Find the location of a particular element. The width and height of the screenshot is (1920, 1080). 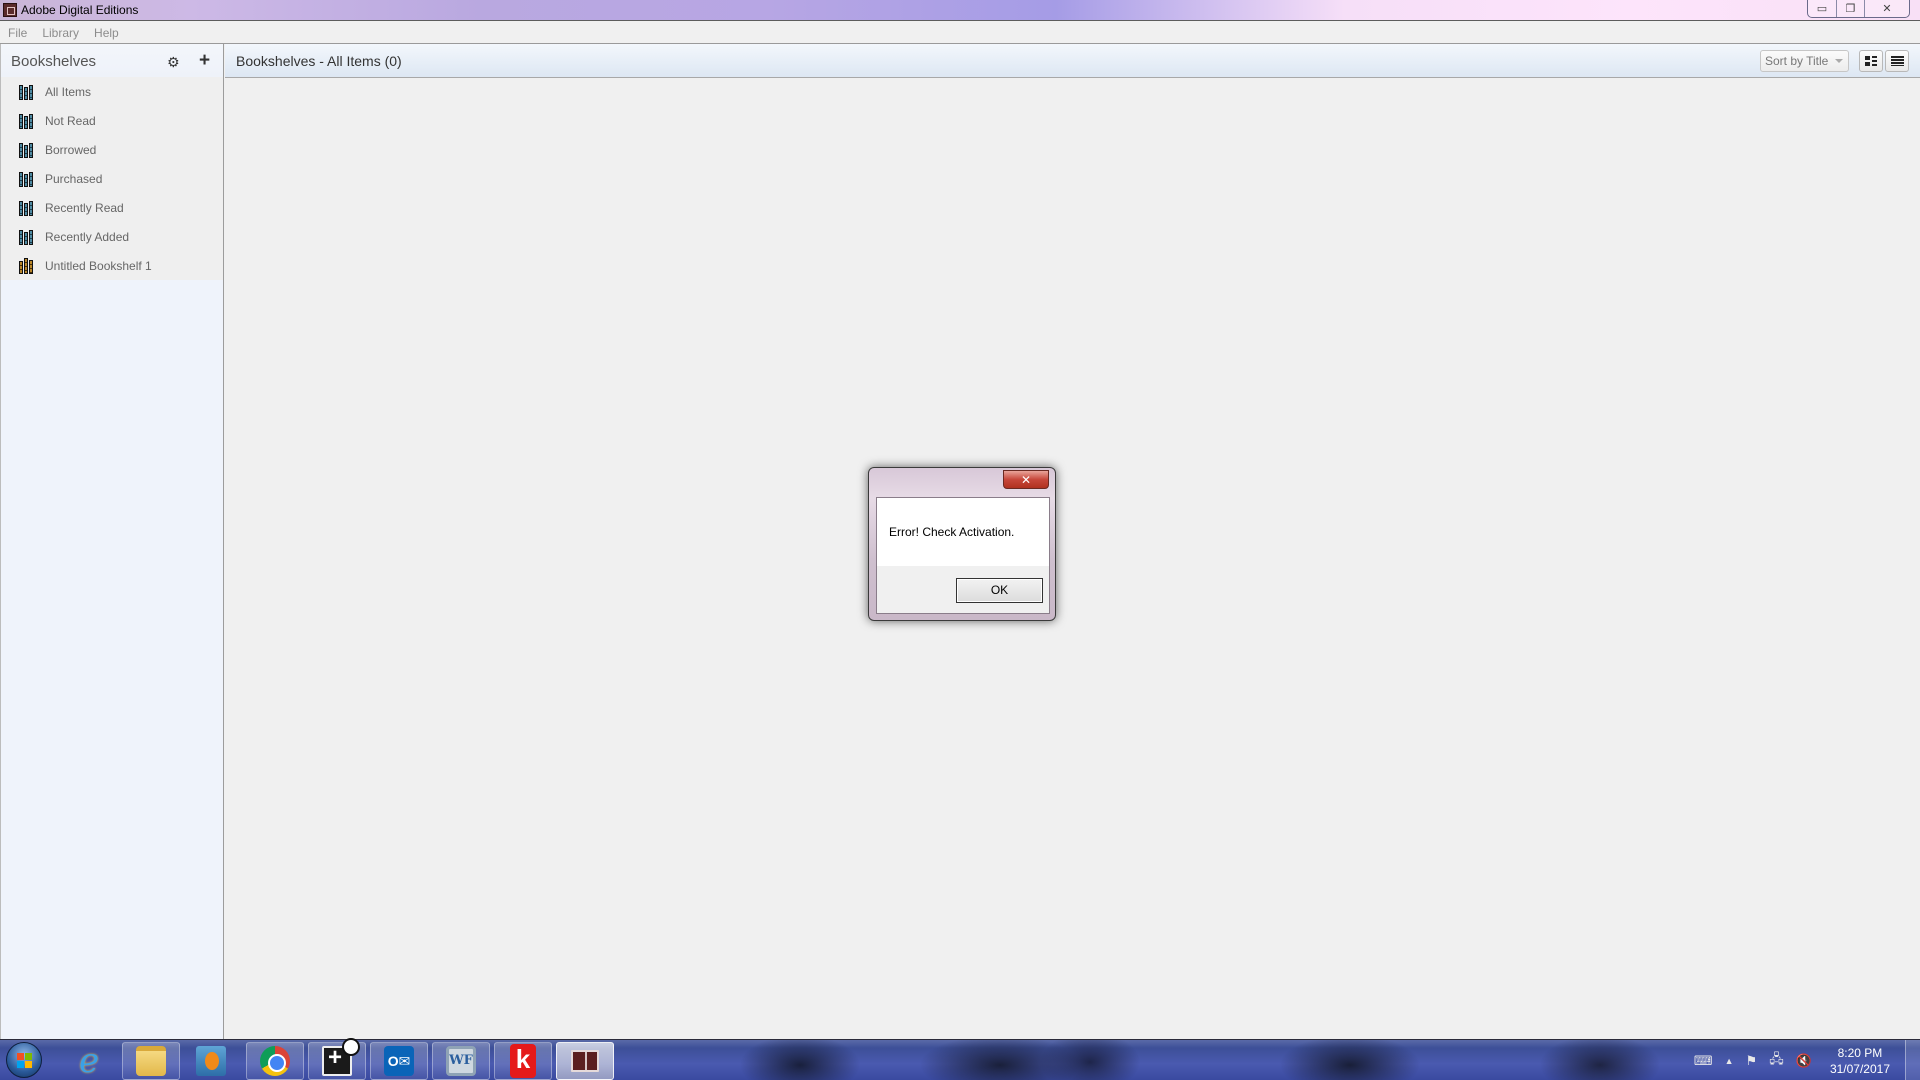

dialog-close-button: ✕ is located at coordinates (1026, 479).